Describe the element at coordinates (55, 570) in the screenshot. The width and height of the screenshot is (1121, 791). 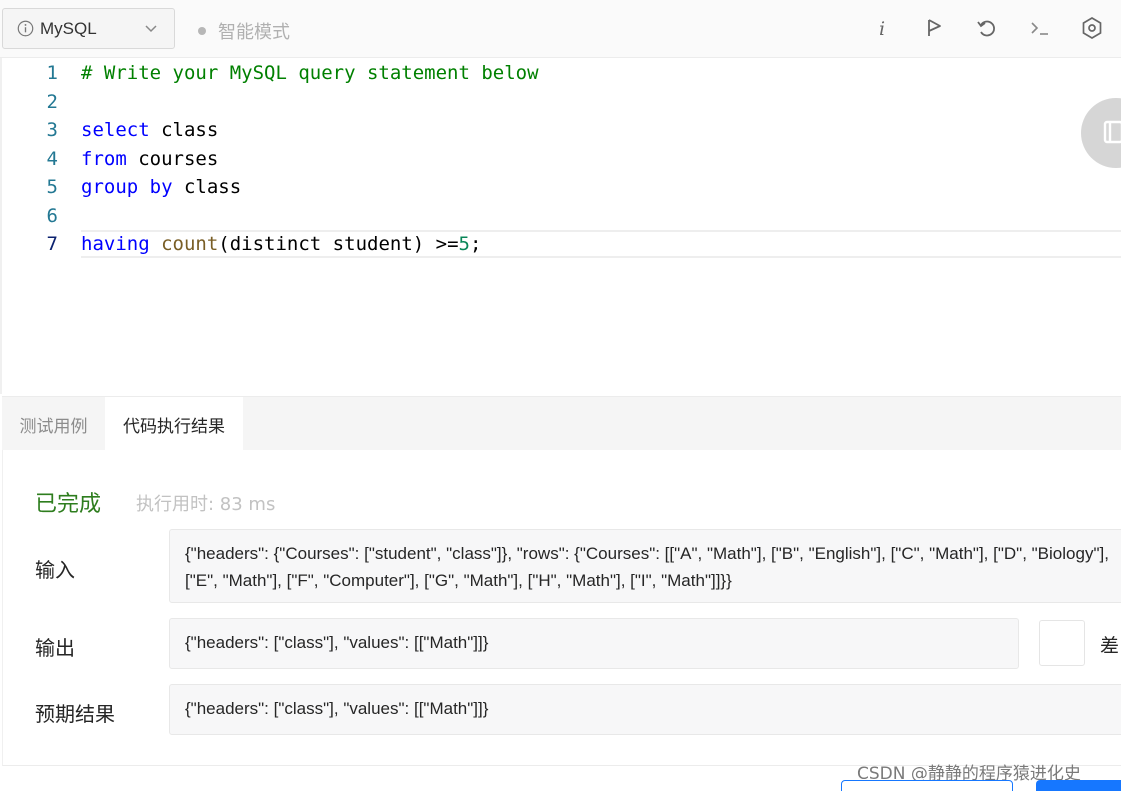
I see `input-label: 输入` at that location.